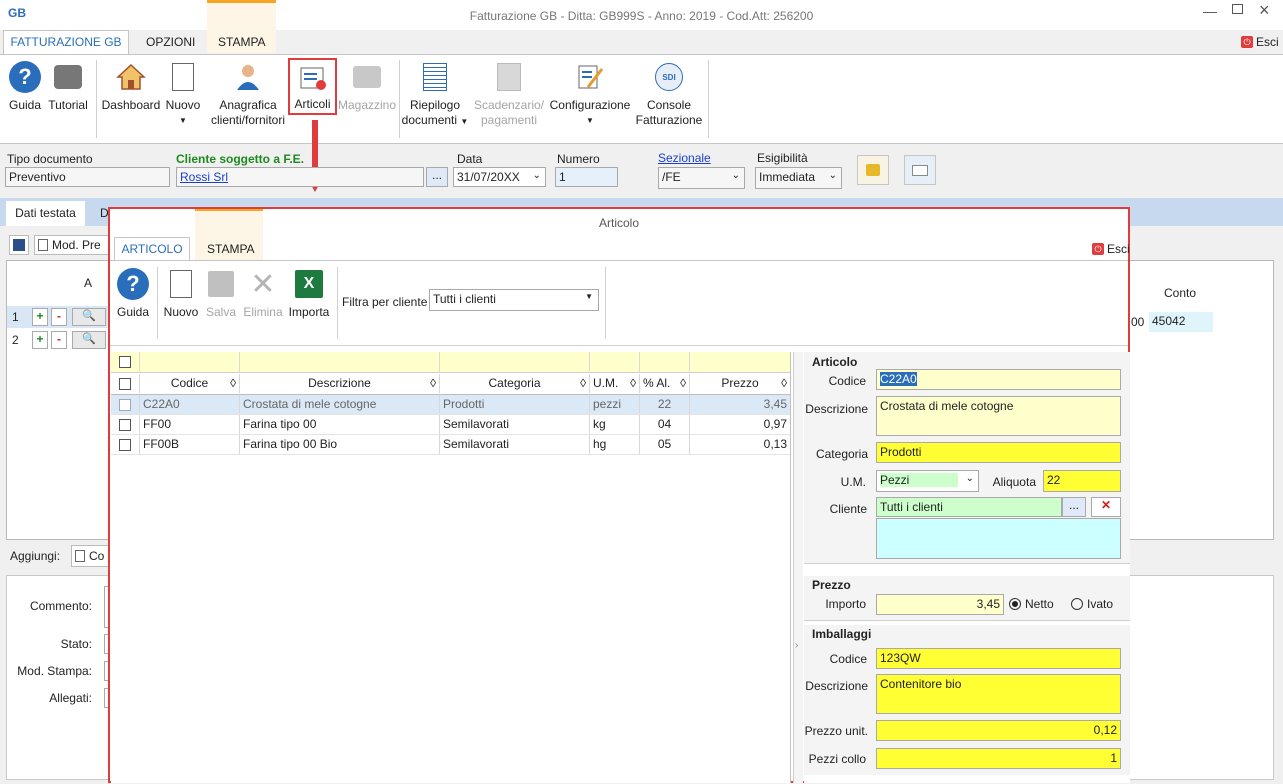 The image size is (1283, 784). I want to click on tutorial-button: Tutorial, so click(68, 86).